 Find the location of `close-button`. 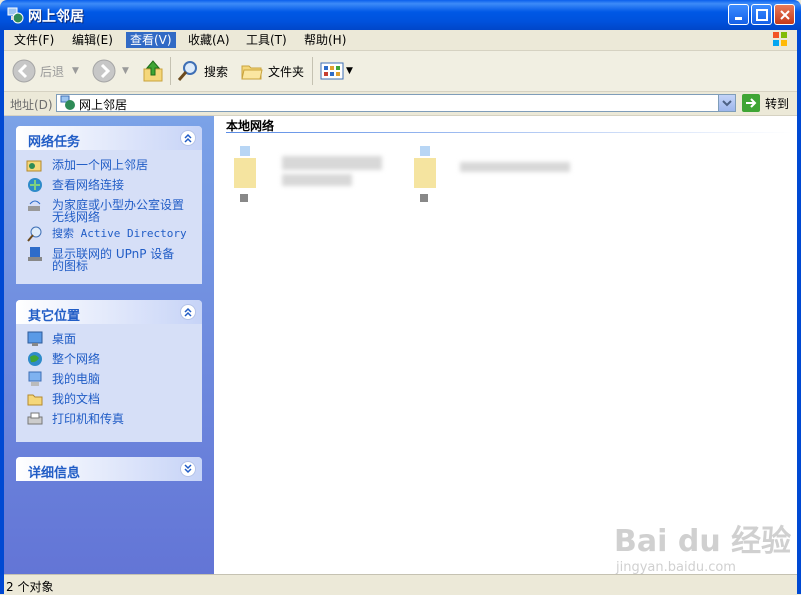

close-button is located at coordinates (784, 14).